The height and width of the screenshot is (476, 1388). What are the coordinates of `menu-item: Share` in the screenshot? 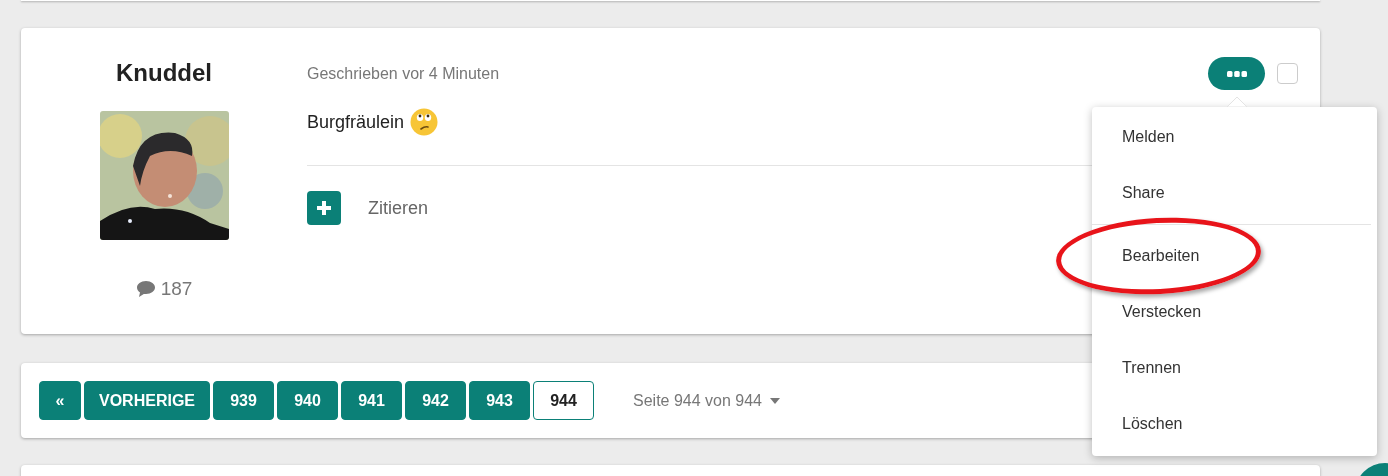 It's located at (1231, 193).